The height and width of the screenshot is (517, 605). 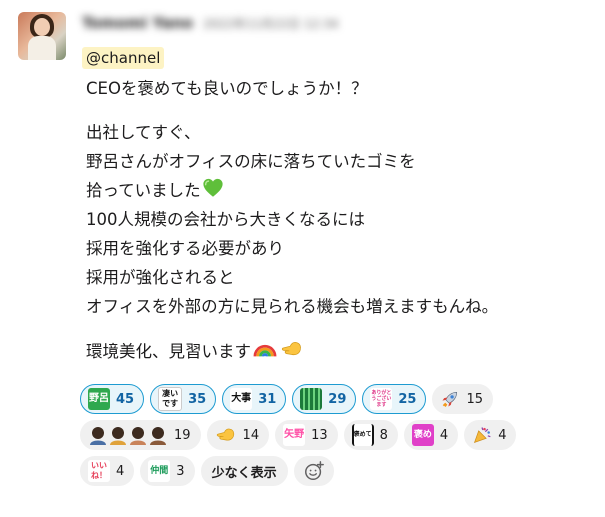 I want to click on message-line-with-heart: 拾っていました, so click(x=155, y=190).